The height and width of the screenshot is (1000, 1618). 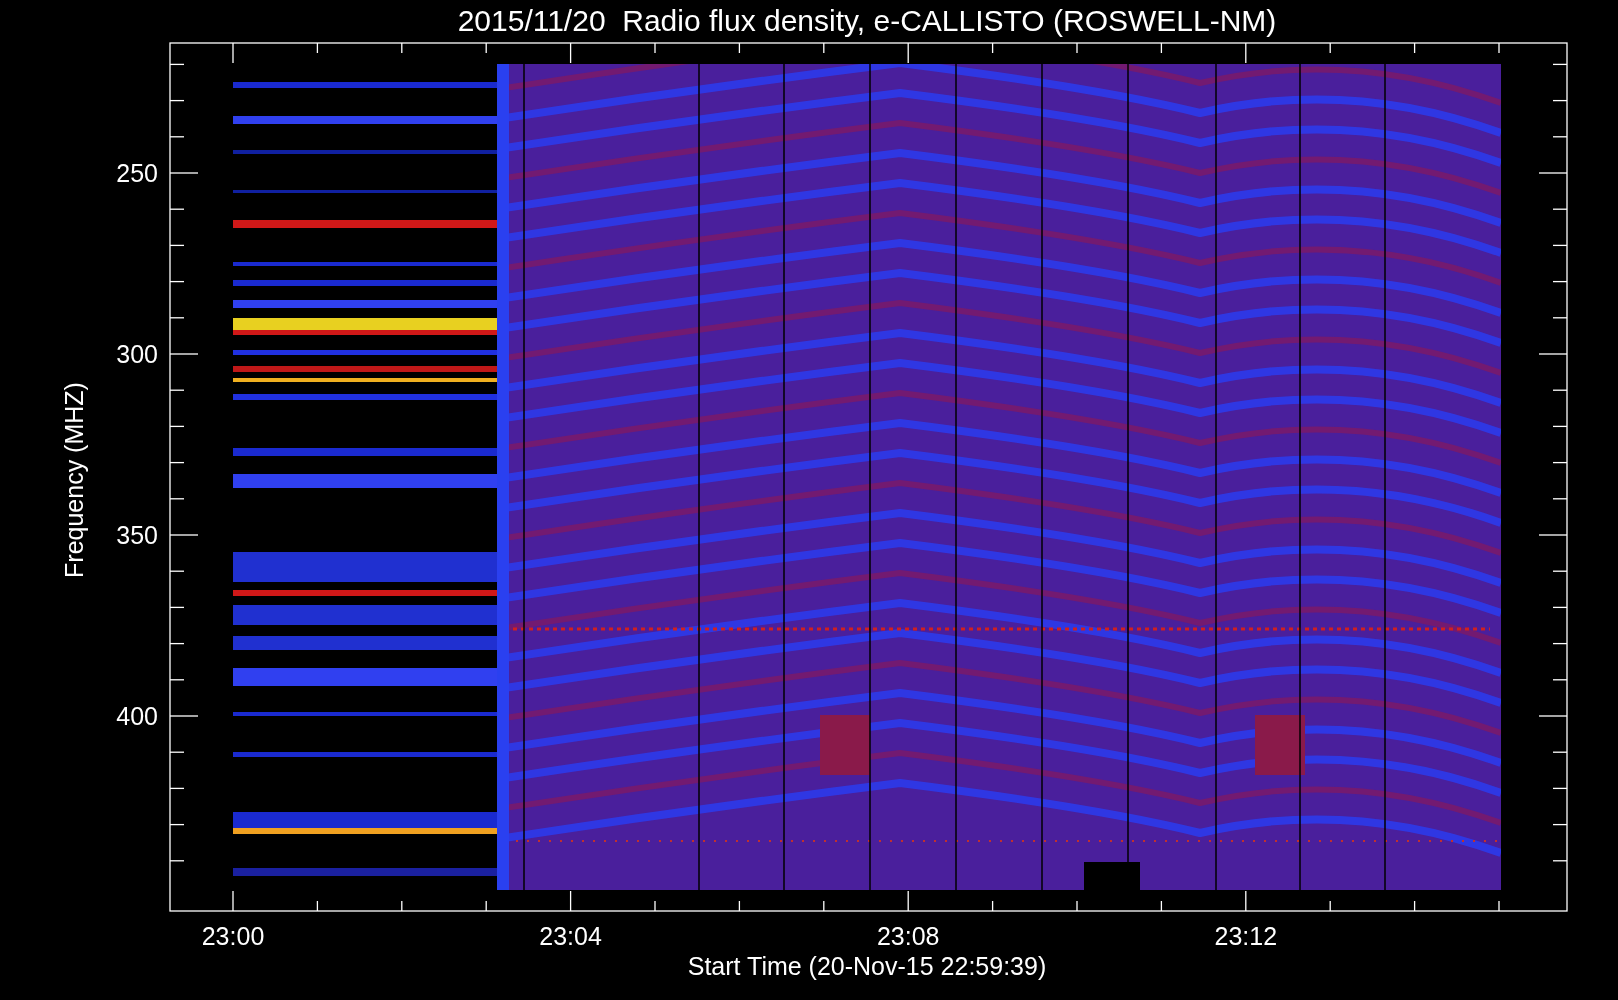 What do you see at coordinates (137, 173) in the screenshot?
I see `tick-label: 250` at bounding box center [137, 173].